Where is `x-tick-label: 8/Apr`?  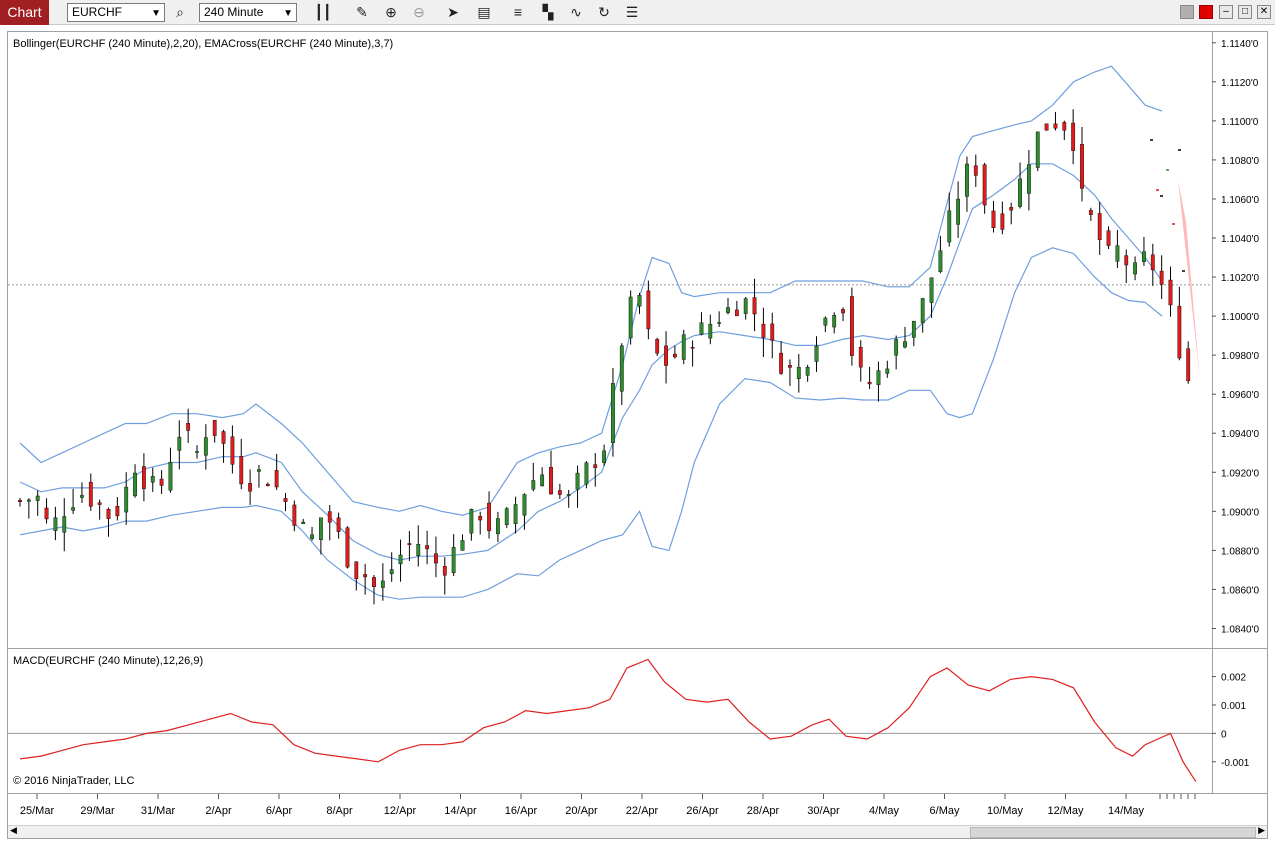
x-tick-label: 8/Apr is located at coordinates (339, 811).